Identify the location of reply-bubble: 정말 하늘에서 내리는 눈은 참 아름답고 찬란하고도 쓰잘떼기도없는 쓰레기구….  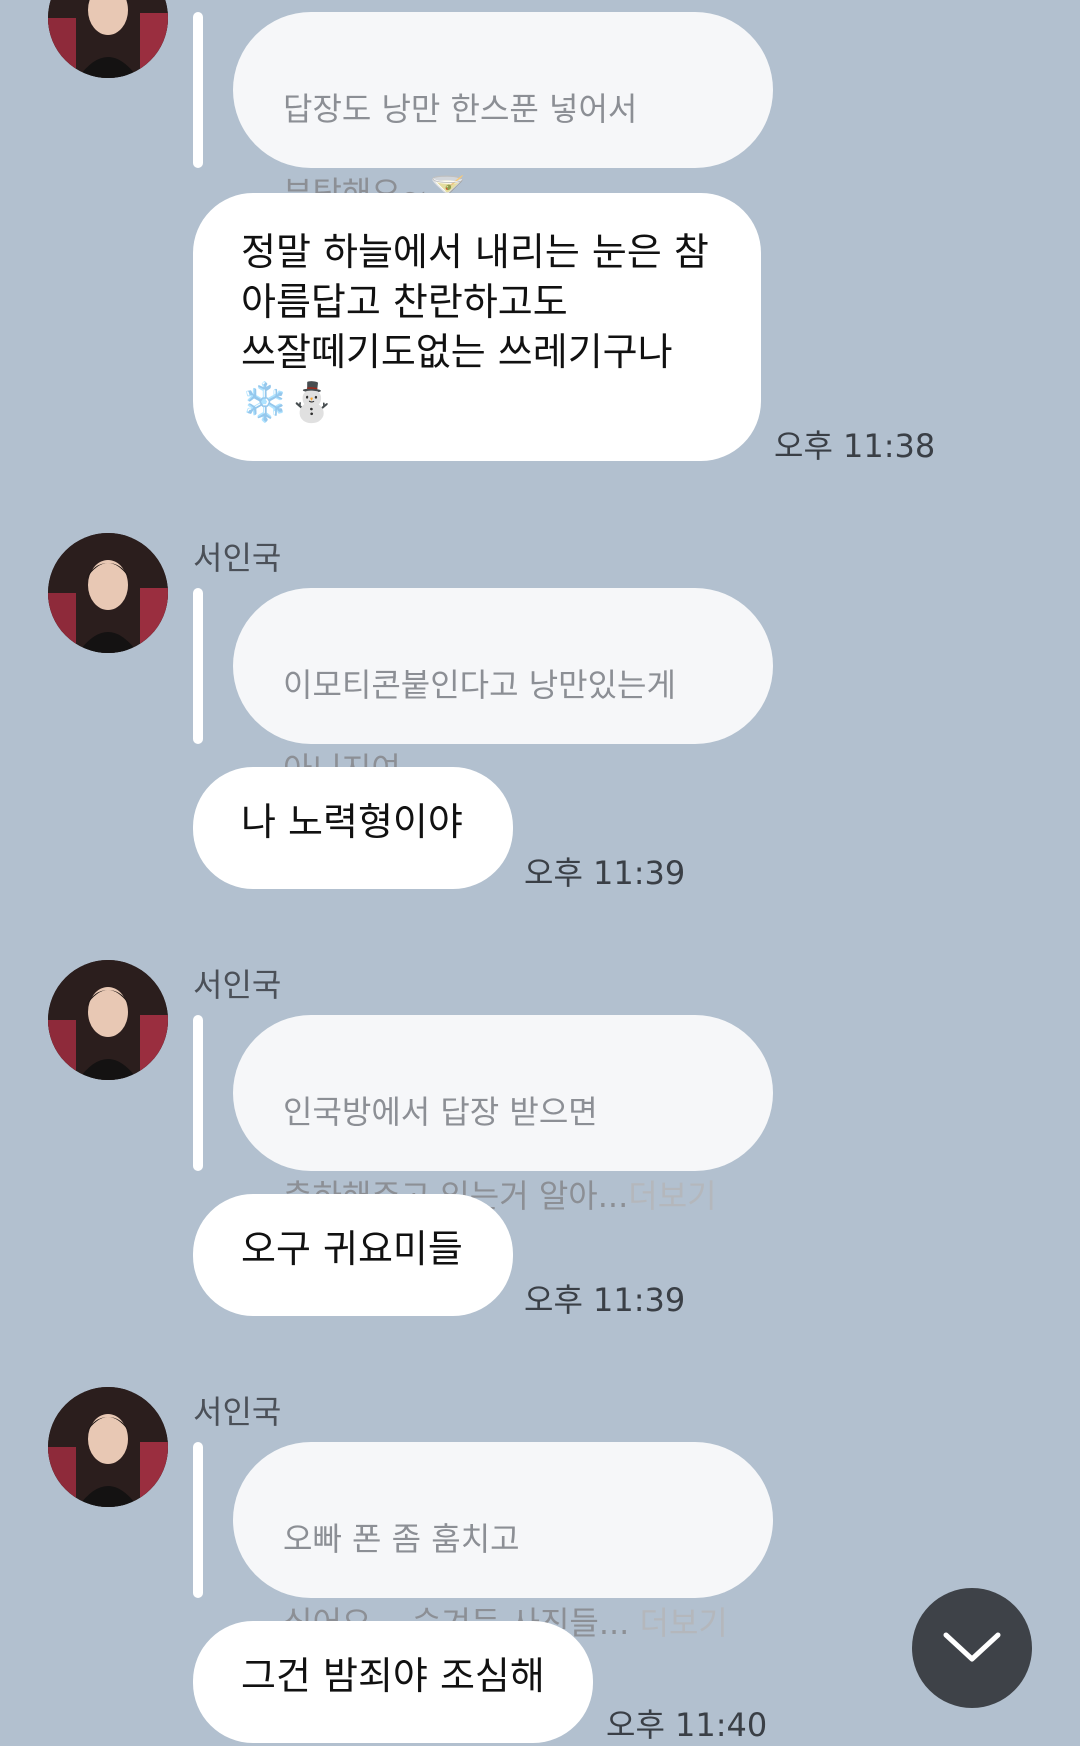
(477, 327).